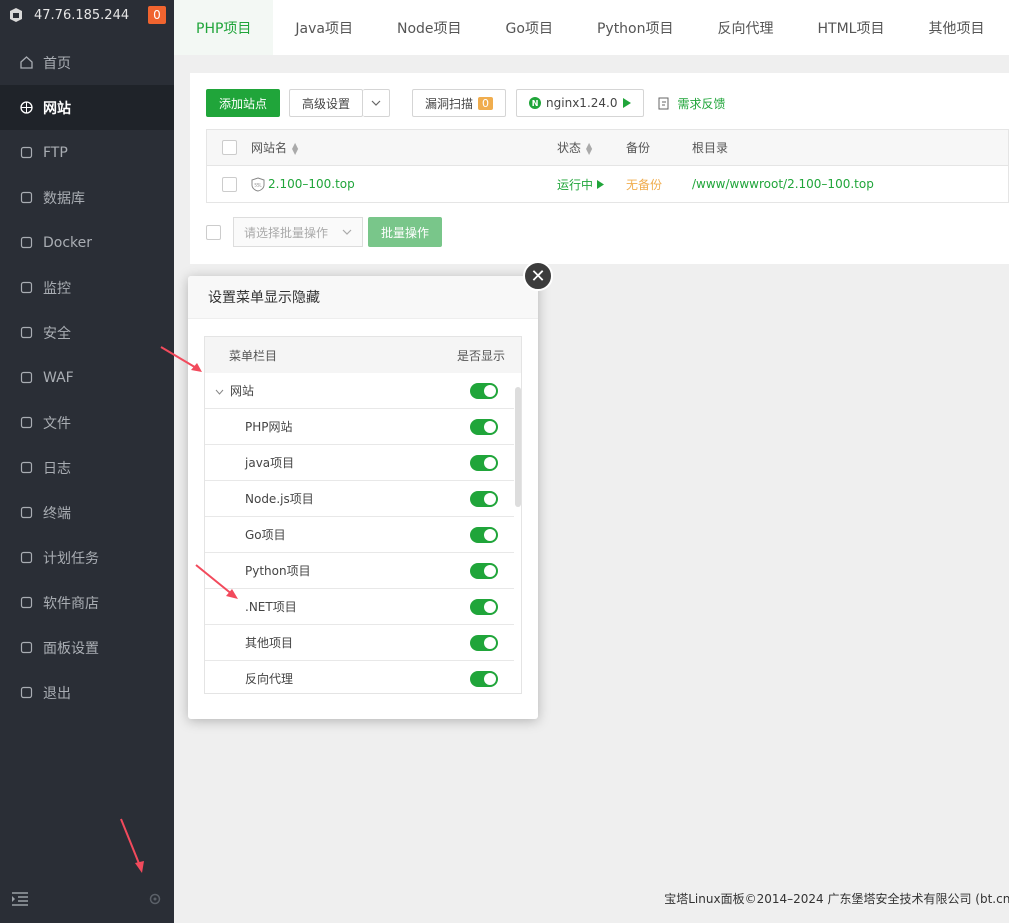  Describe the element at coordinates (87, 512) in the screenshot. I see `sidebar-item: 终端` at that location.